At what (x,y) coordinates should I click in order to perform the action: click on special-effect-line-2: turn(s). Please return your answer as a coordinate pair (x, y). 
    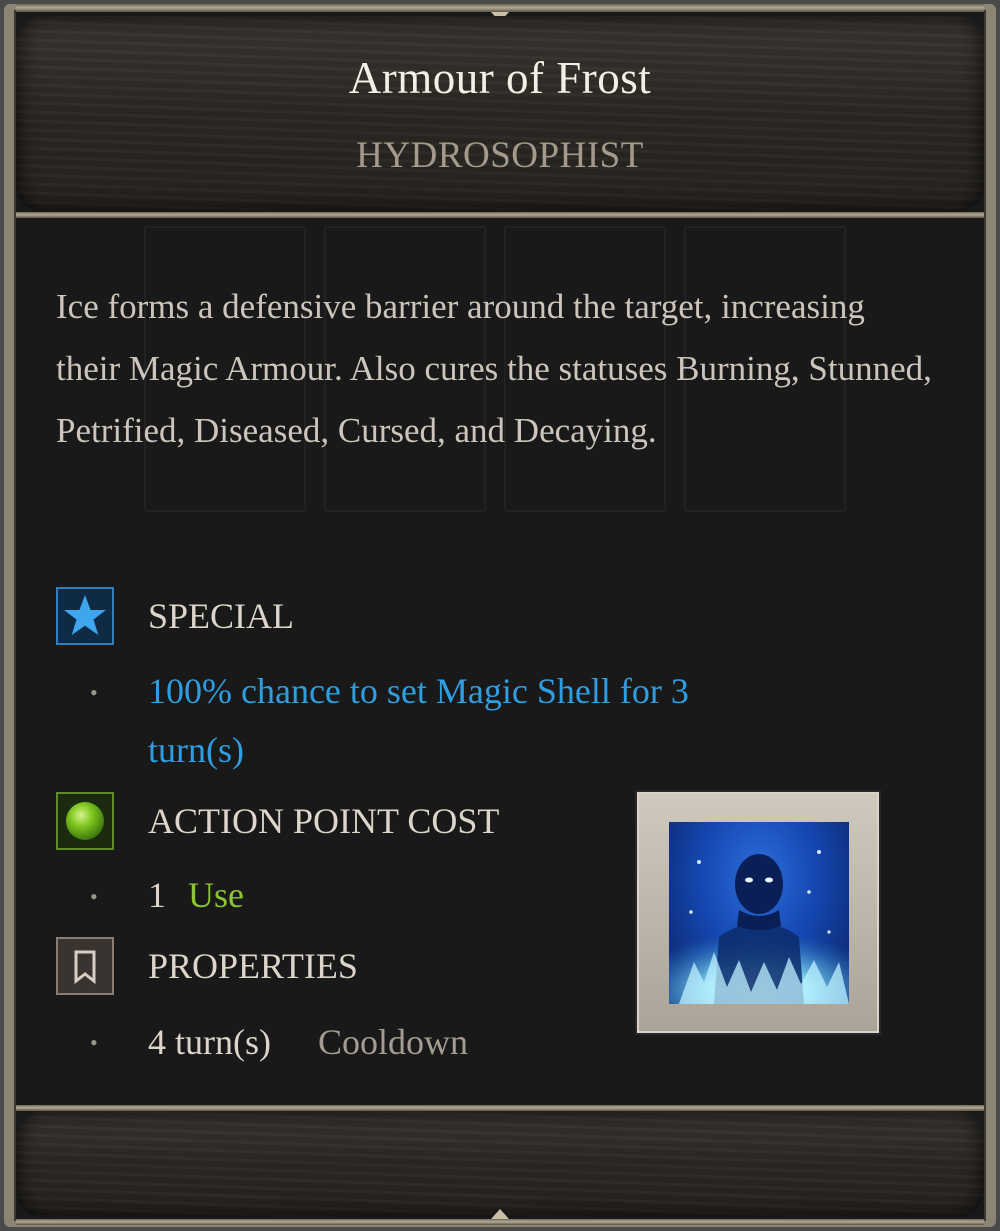
    Looking at the image, I should click on (196, 750).